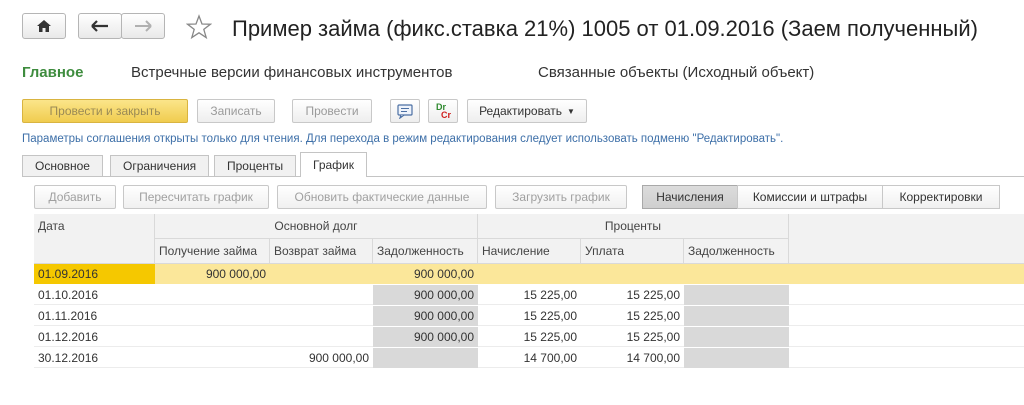  I want to click on arrow-right-icon, so click(143, 26).